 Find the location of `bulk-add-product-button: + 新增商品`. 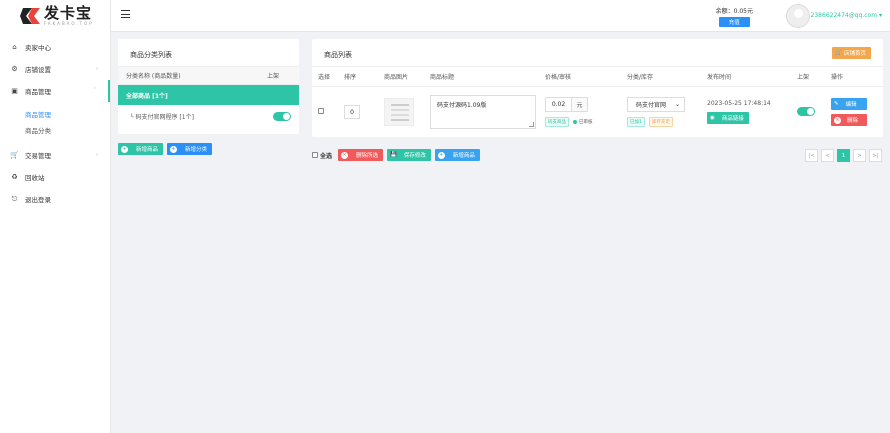

bulk-add-product-button: + 新增商品 is located at coordinates (457, 155).